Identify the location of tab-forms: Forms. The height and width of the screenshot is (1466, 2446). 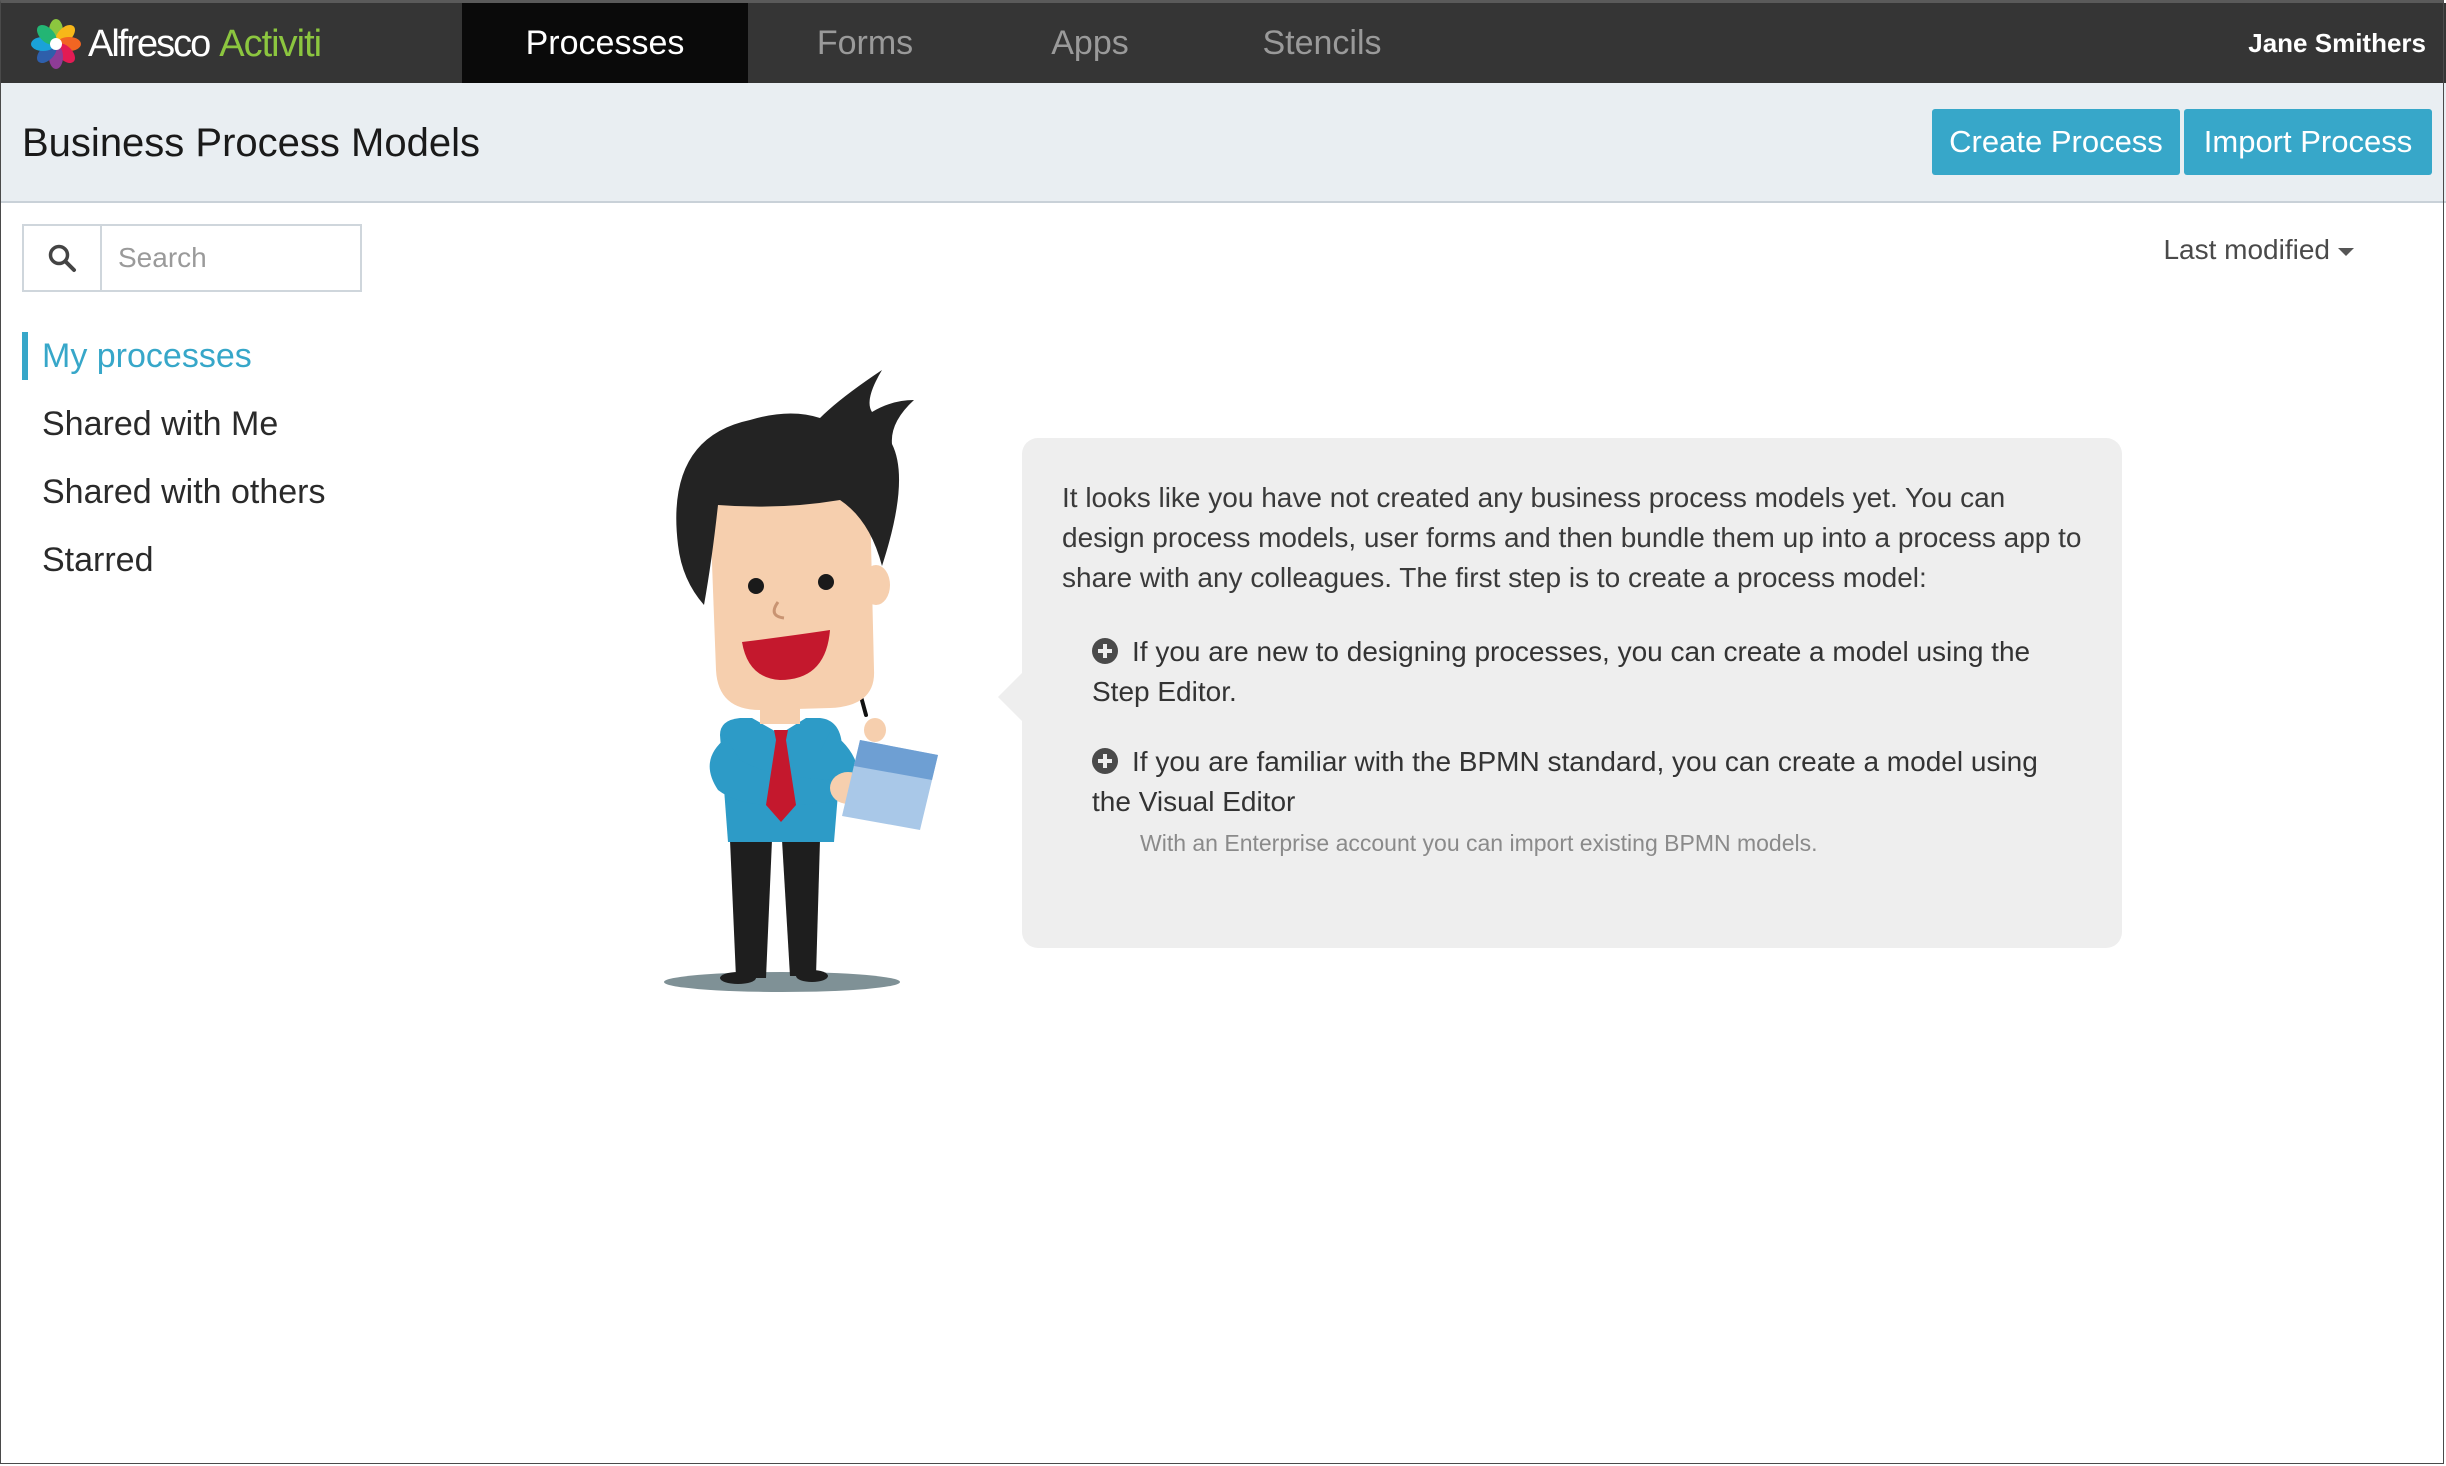
(865, 43).